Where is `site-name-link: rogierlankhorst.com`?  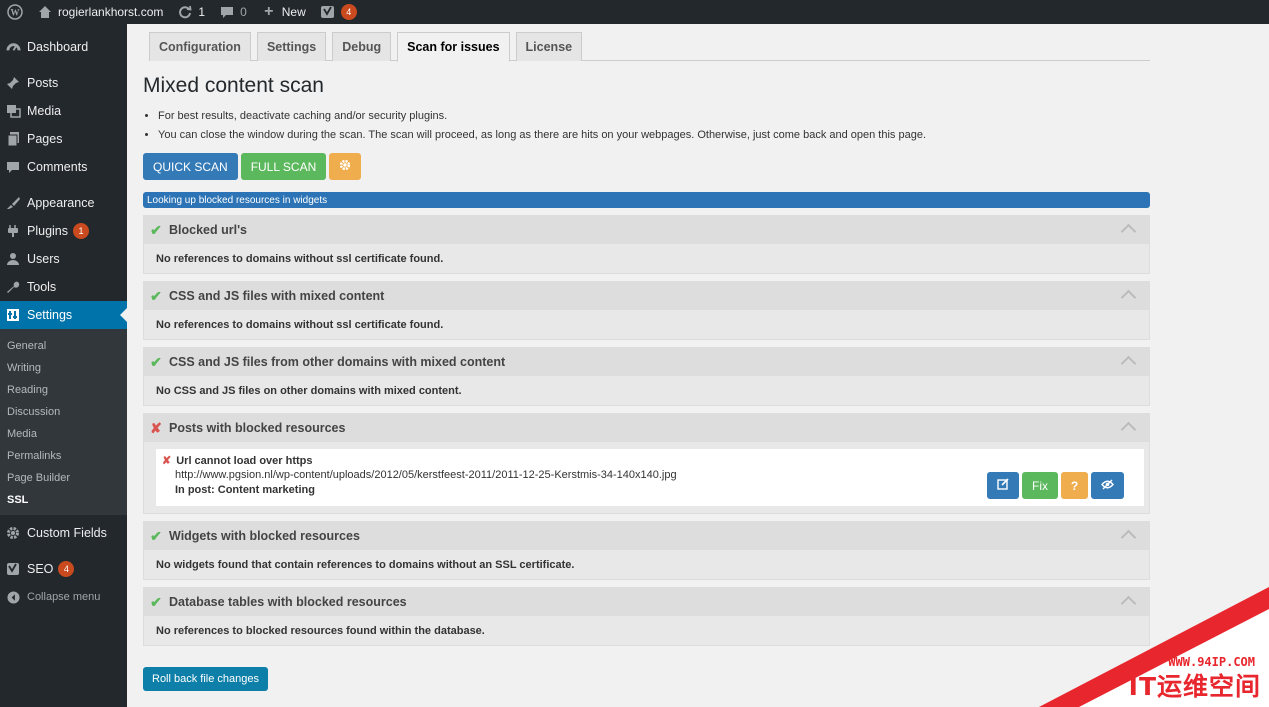 site-name-link: rogierlankhorst.com is located at coordinates (100, 12).